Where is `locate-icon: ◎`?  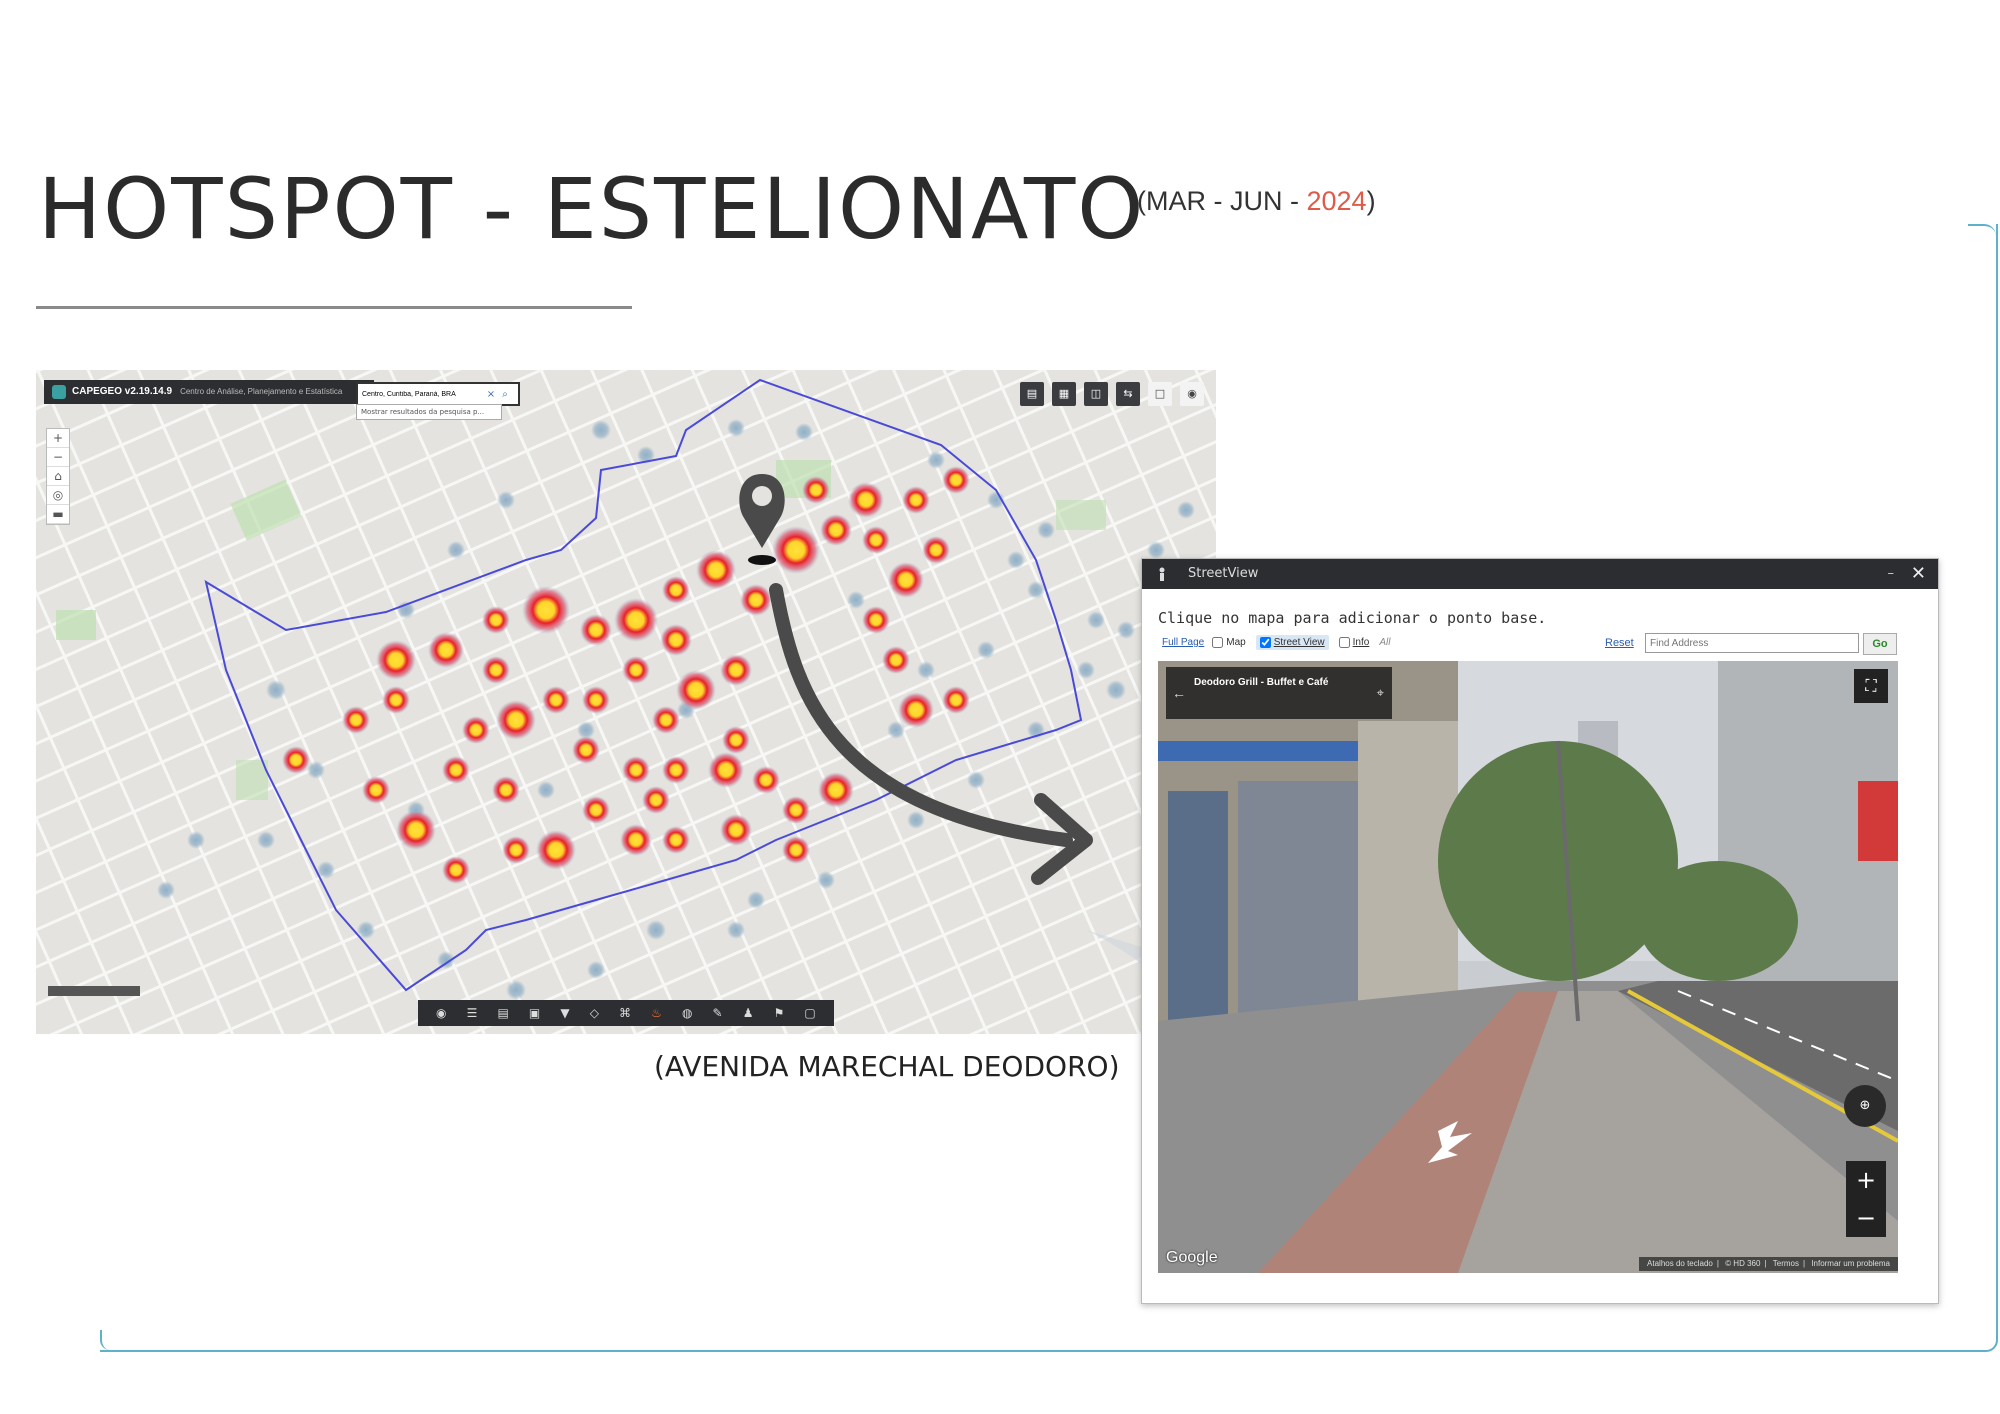
locate-icon: ◎ is located at coordinates (58, 495).